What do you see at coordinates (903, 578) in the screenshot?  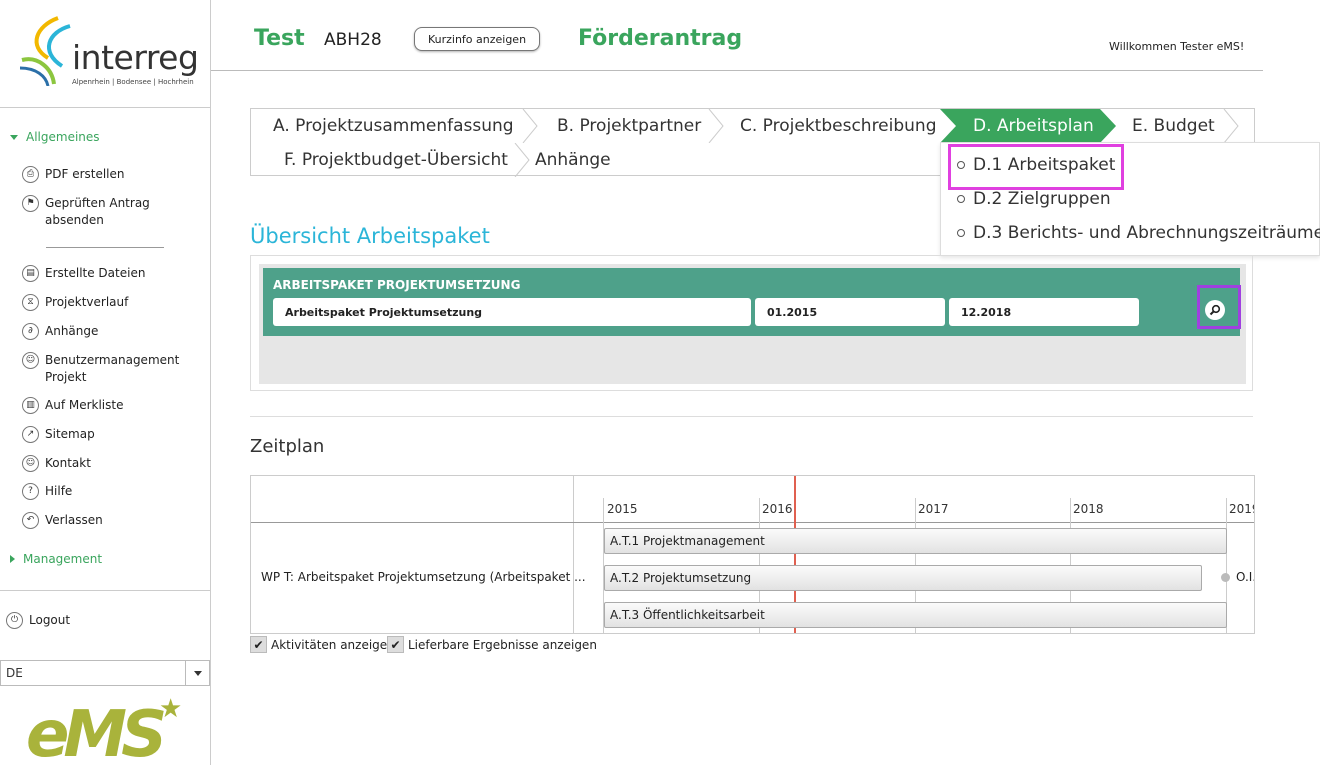 I see `gantt-activity-bar: A.T.2 Projektumsetzung` at bounding box center [903, 578].